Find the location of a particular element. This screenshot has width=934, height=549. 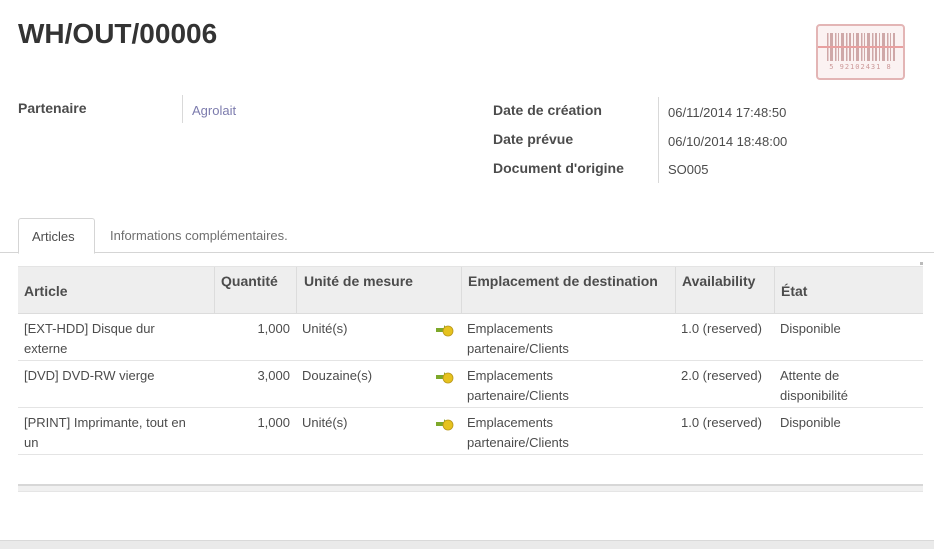

table-footer is located at coordinates (470, 488).